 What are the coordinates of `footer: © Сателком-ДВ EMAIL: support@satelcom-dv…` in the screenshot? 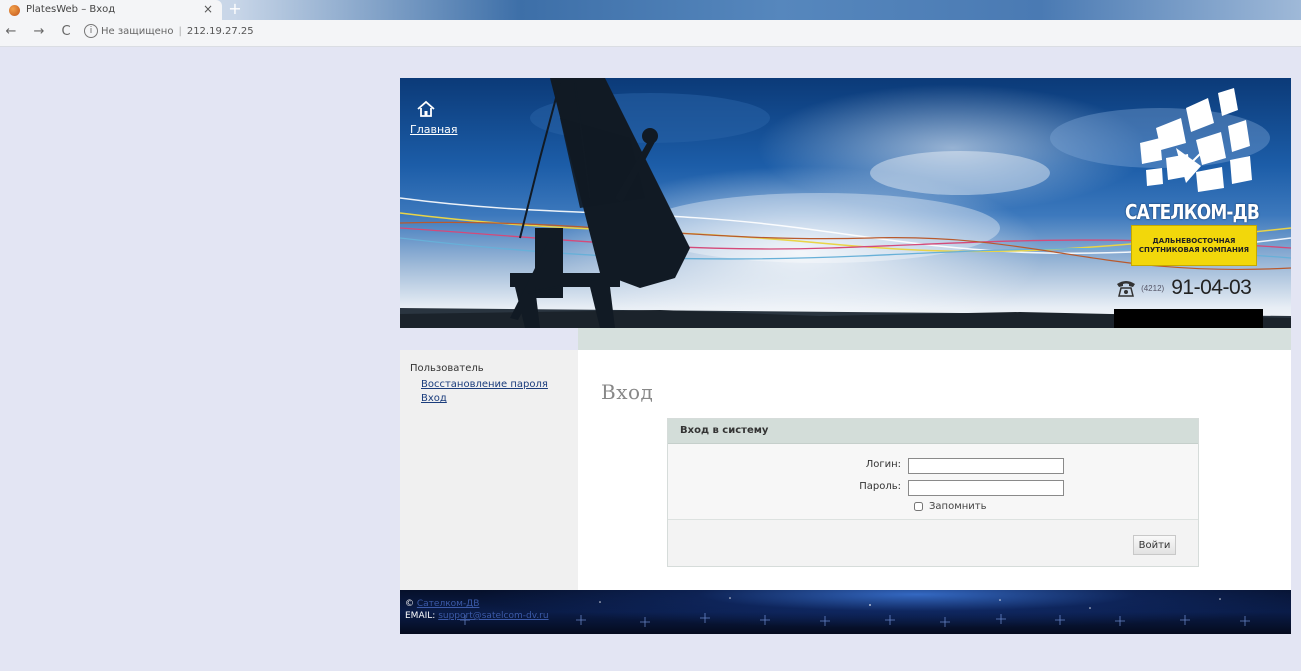 It's located at (845, 612).